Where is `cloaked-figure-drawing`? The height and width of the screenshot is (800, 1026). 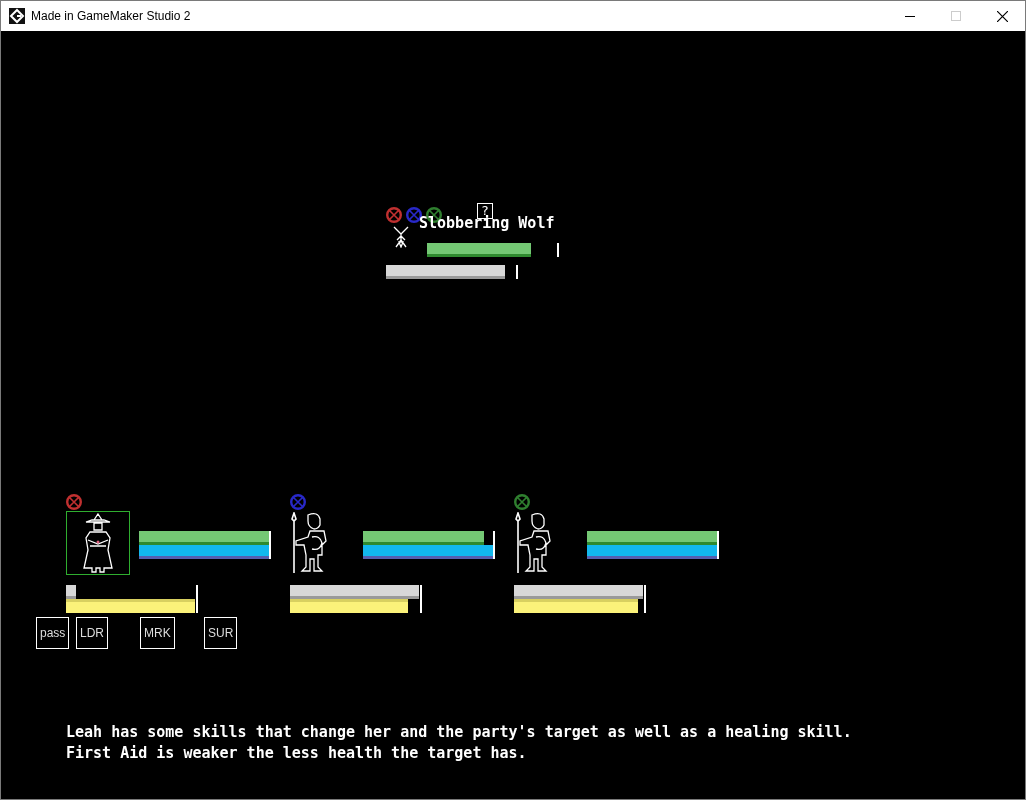
cloaked-figure-drawing is located at coordinates (98, 543).